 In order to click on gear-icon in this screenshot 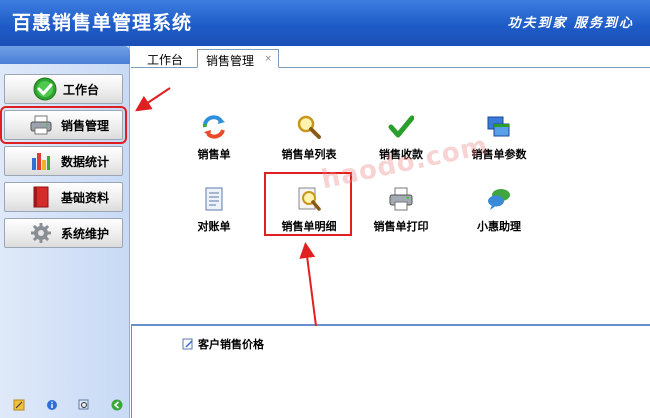, I will do `click(41, 233)`.